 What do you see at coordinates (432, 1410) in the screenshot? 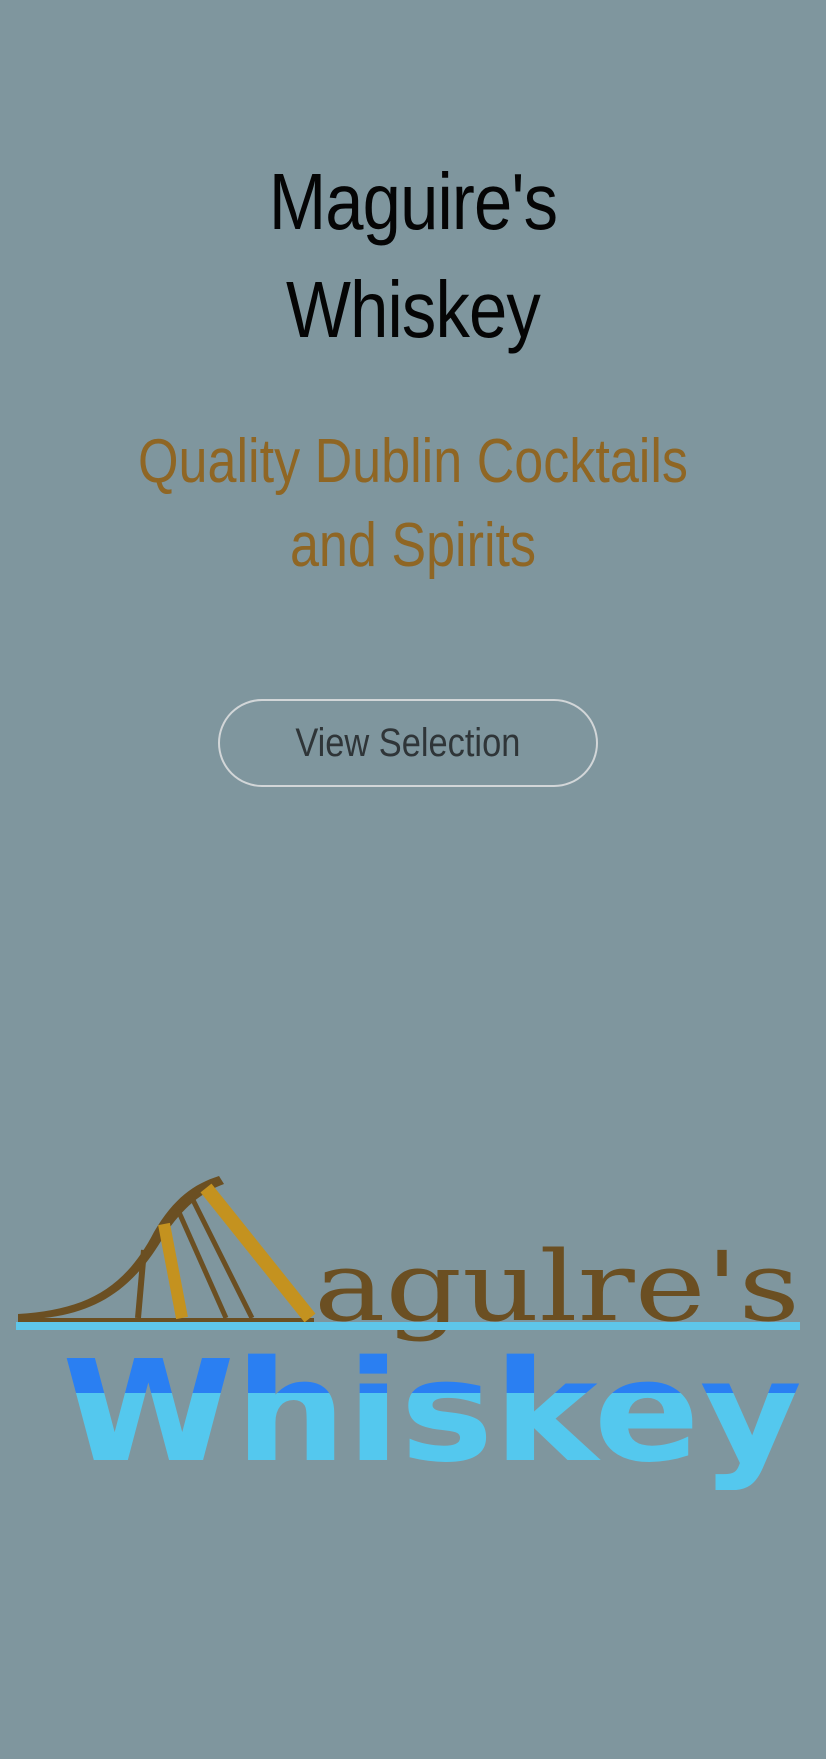
I see `logo-bottom-word: Whiskey` at bounding box center [432, 1410].